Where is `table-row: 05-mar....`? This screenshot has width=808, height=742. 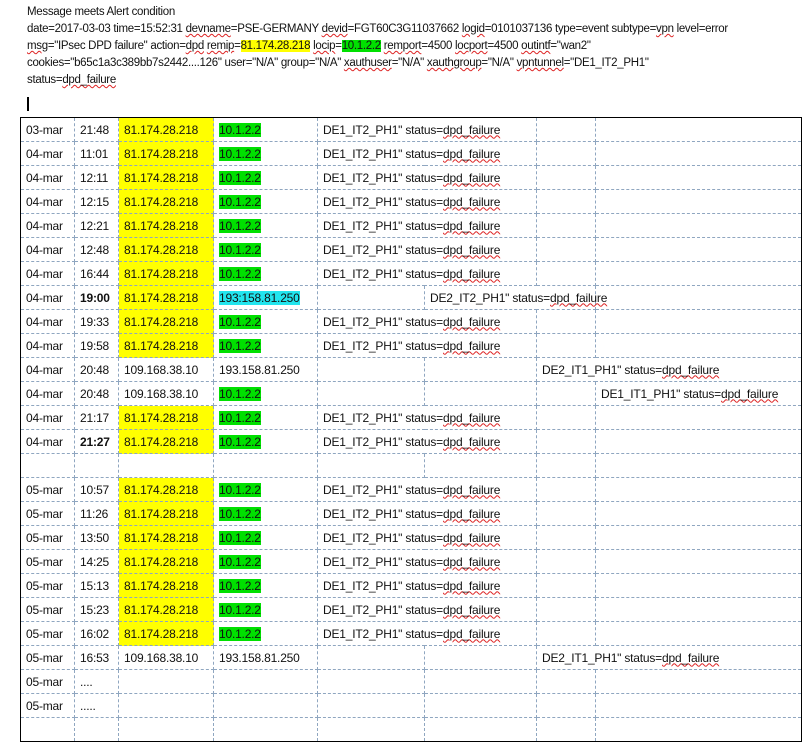 table-row: 05-mar.... is located at coordinates (411, 681).